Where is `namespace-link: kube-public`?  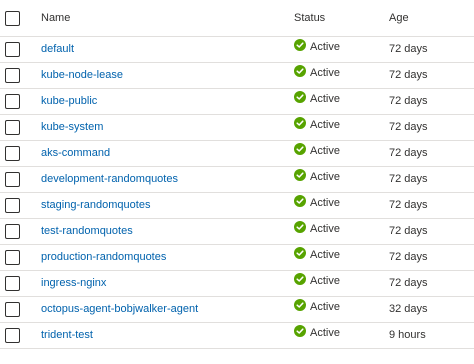 namespace-link: kube-public is located at coordinates (69, 101).